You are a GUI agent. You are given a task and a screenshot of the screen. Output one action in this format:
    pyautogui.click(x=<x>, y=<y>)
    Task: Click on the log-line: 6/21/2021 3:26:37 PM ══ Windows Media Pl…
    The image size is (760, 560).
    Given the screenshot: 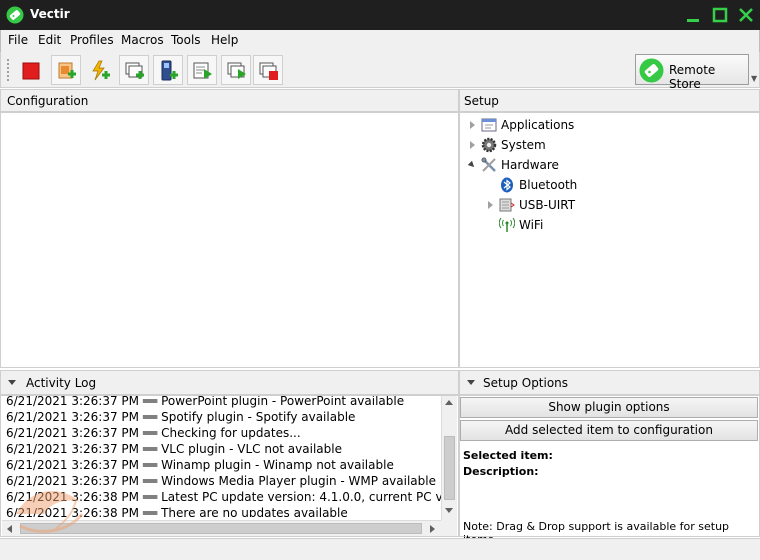 What is the action you would take?
    pyautogui.click(x=221, y=481)
    